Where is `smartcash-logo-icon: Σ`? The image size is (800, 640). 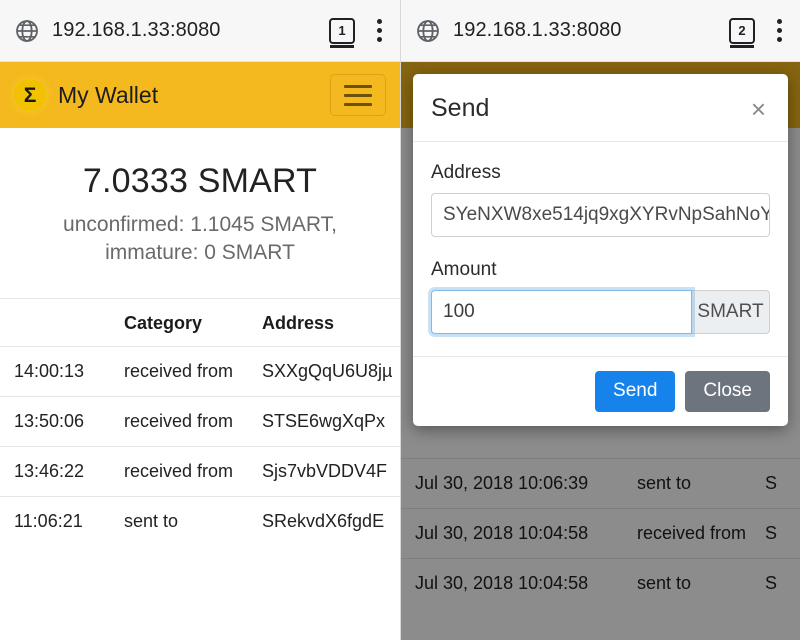
smartcash-logo-icon: Σ is located at coordinates (30, 95).